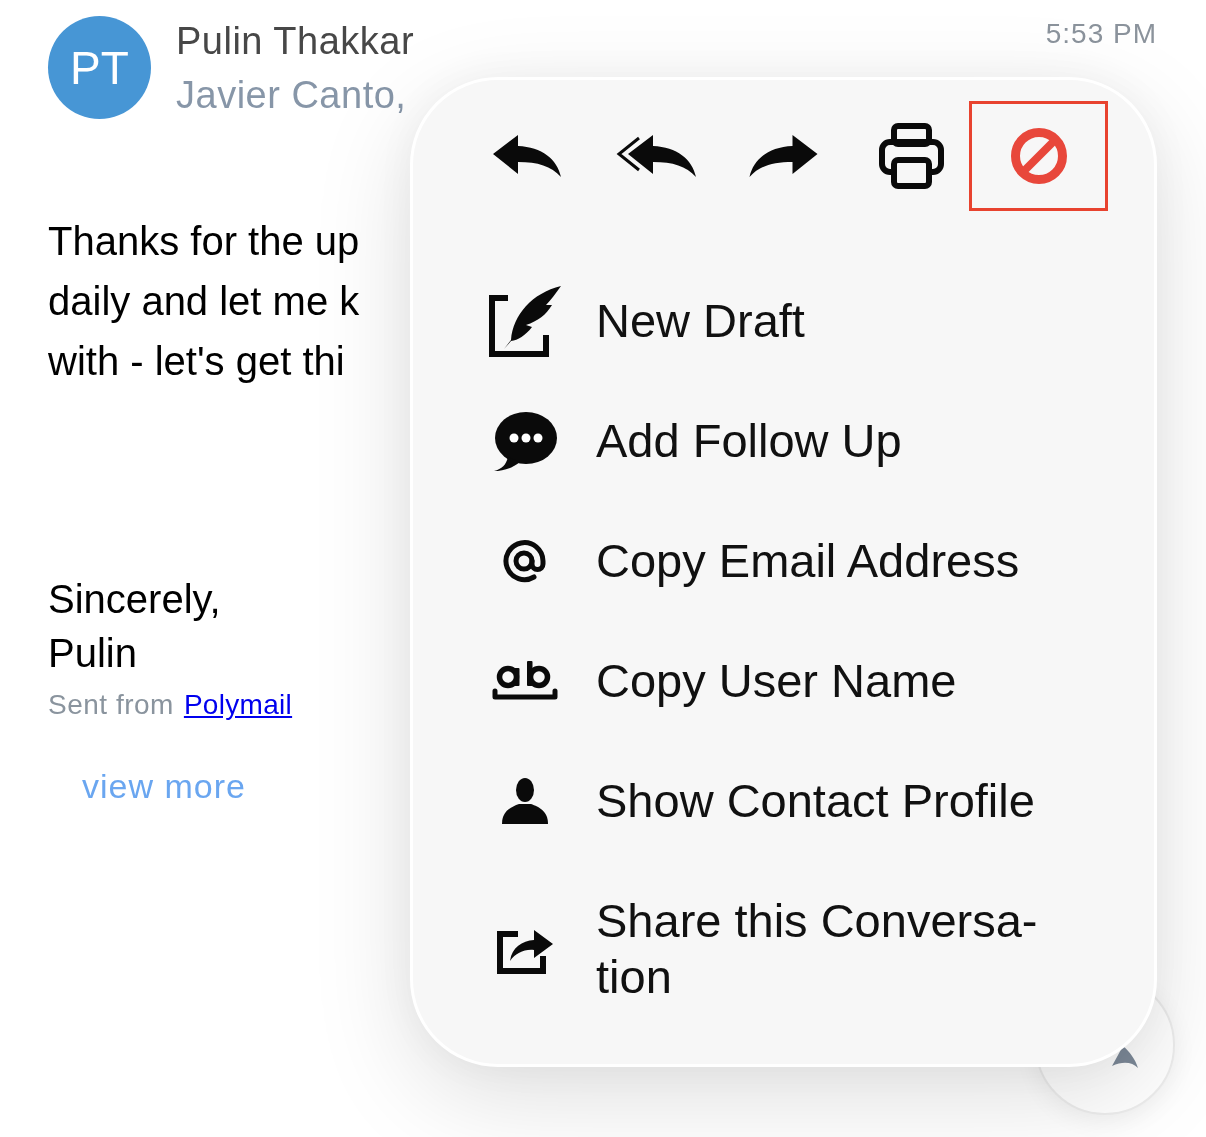  I want to click on reply-all-icon, so click(655, 156).